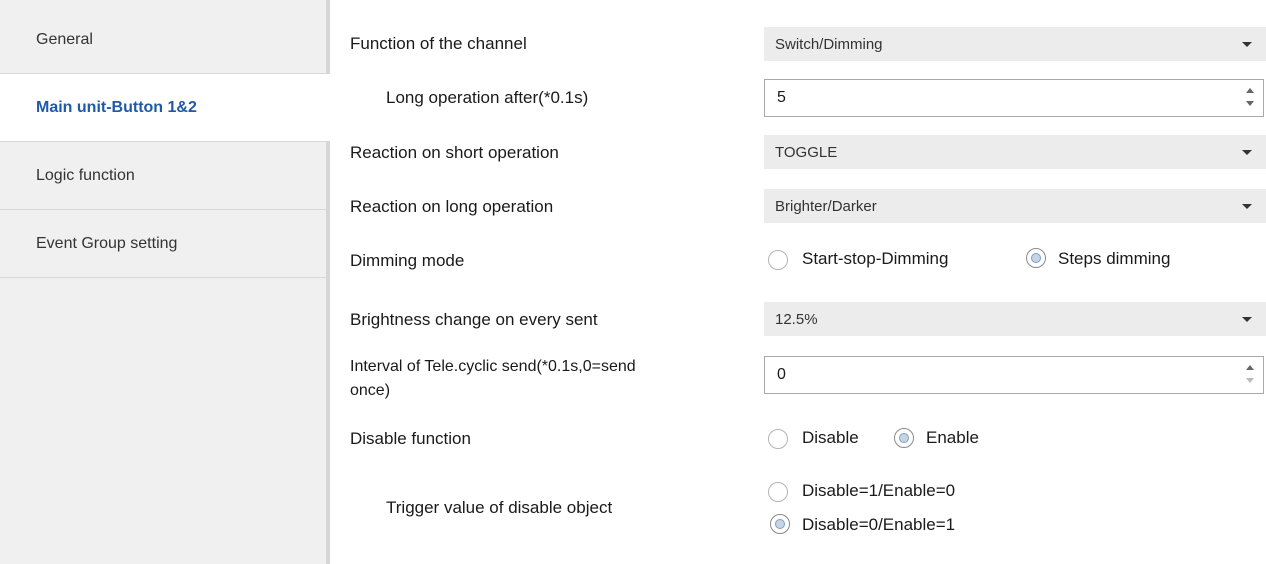 This screenshot has height=564, width=1266. I want to click on sidebar-item-general: General, so click(163, 40).